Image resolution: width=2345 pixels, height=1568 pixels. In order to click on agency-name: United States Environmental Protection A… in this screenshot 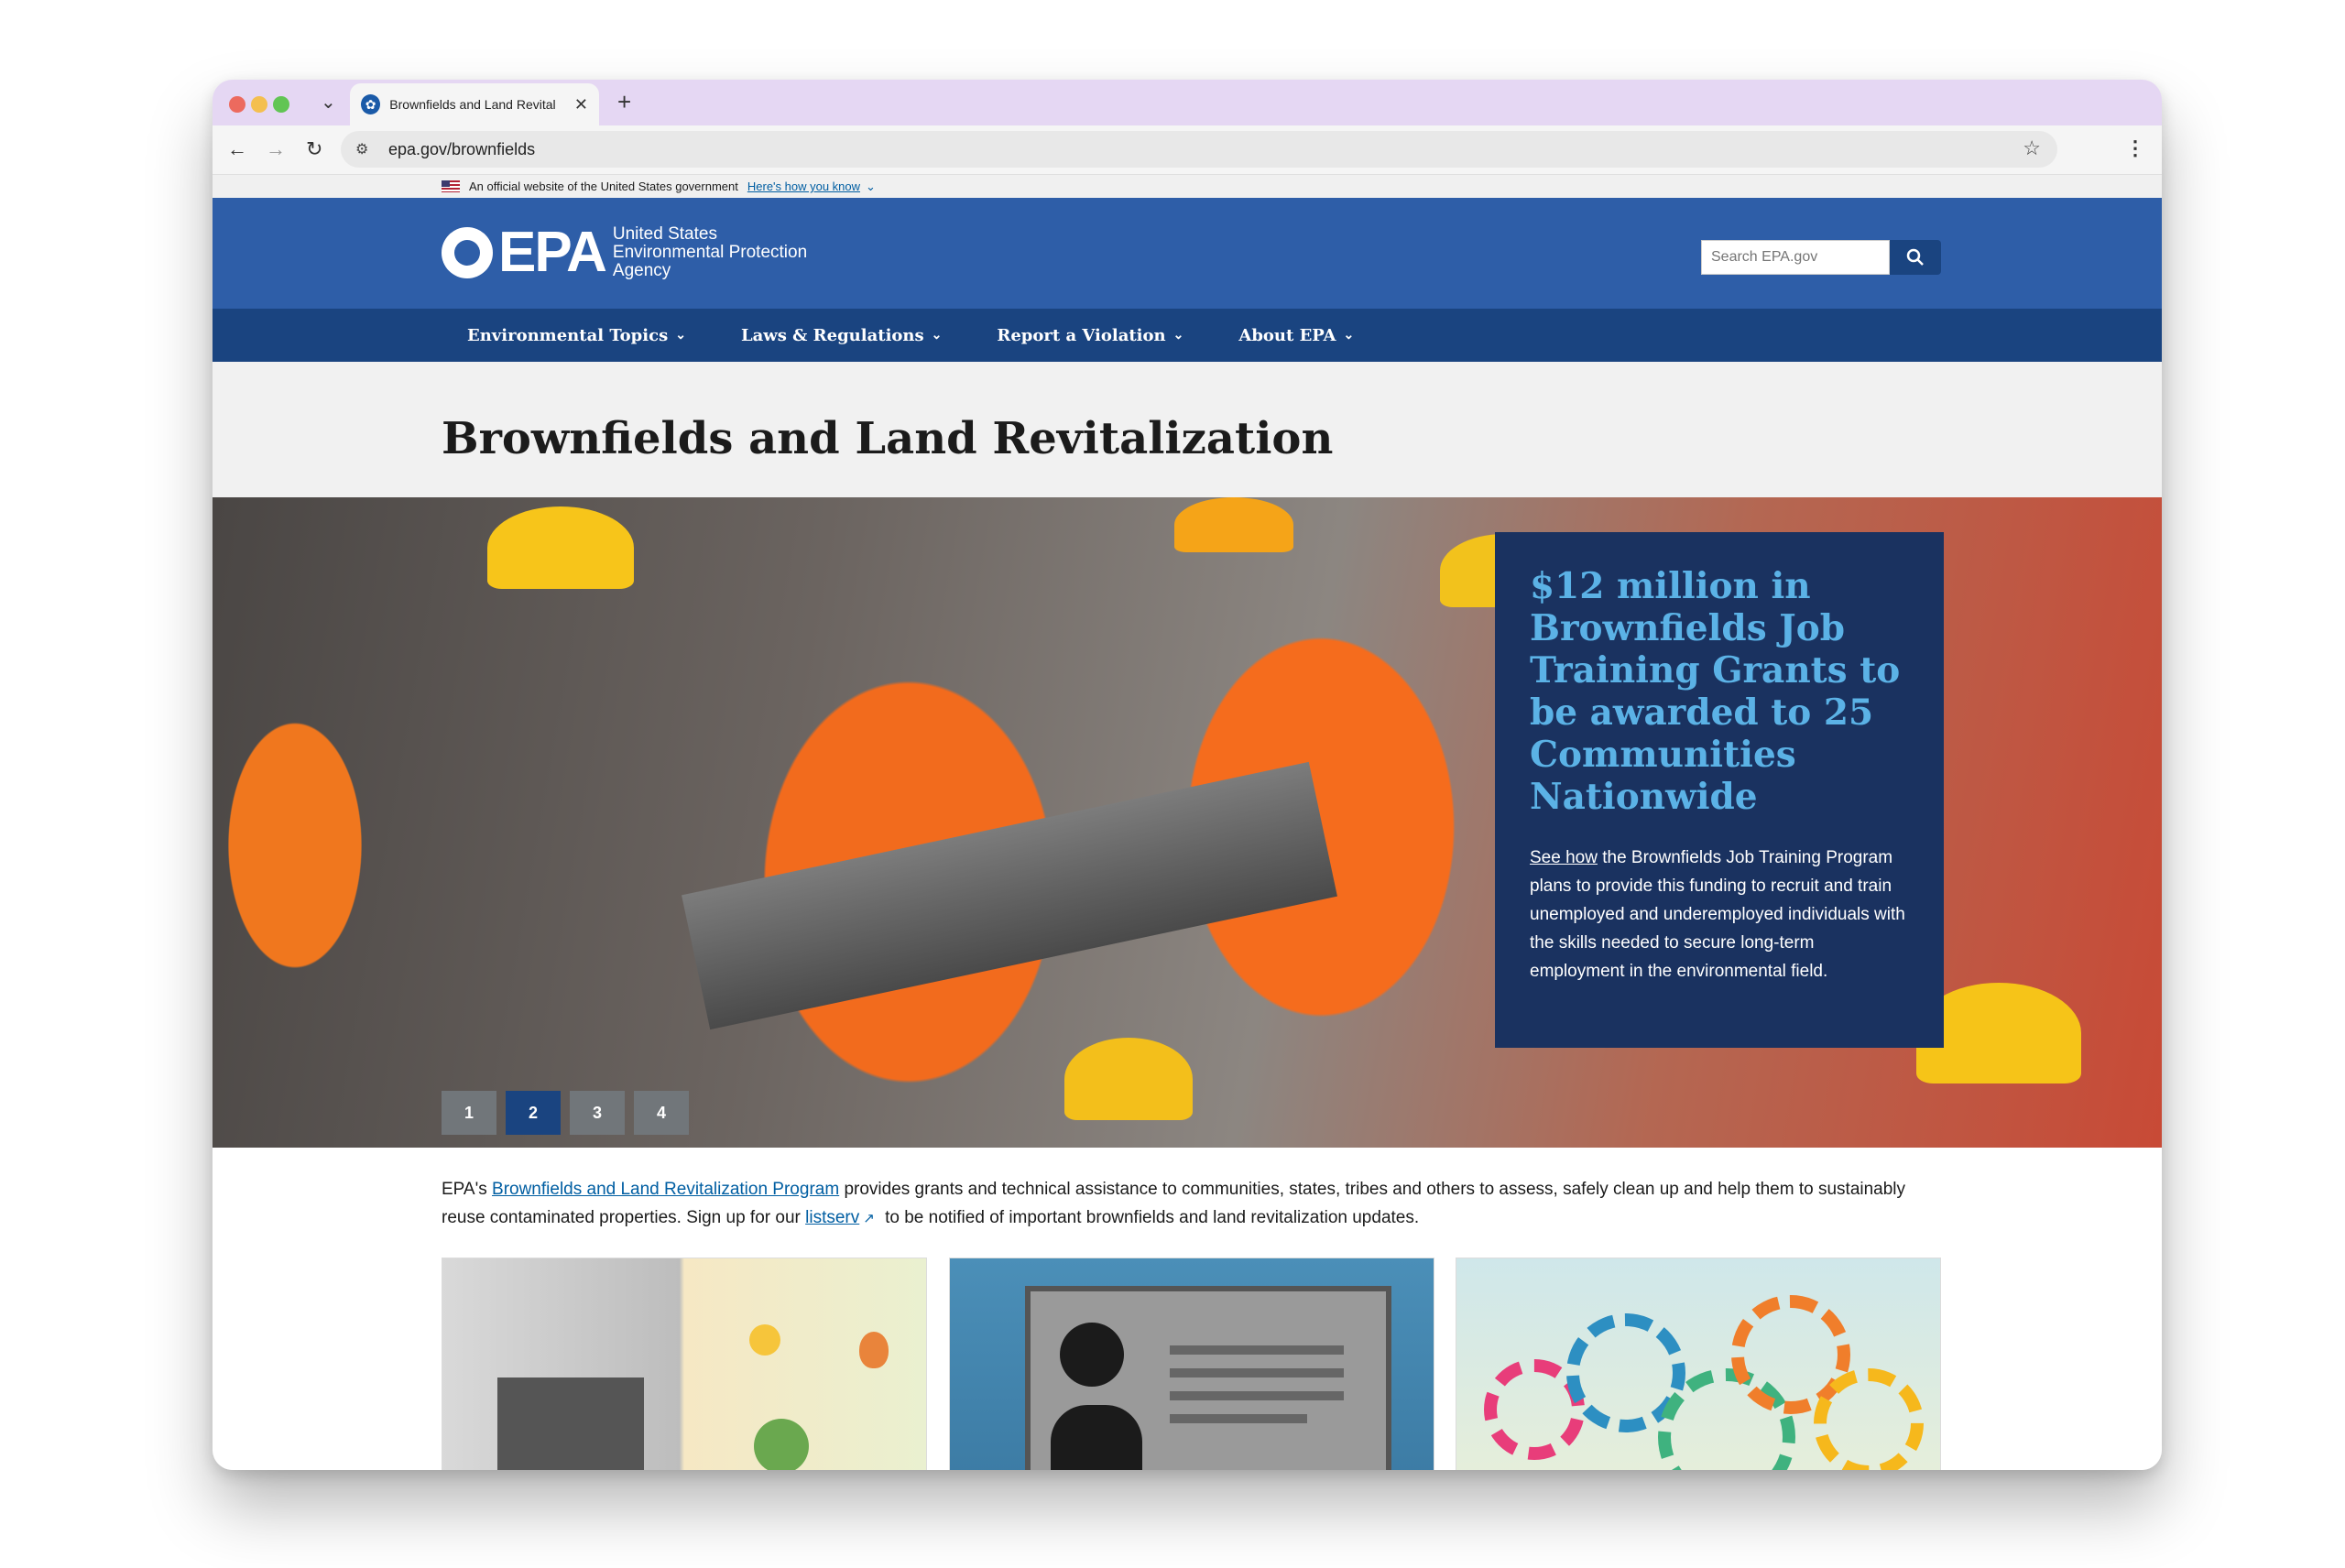, I will do `click(710, 252)`.